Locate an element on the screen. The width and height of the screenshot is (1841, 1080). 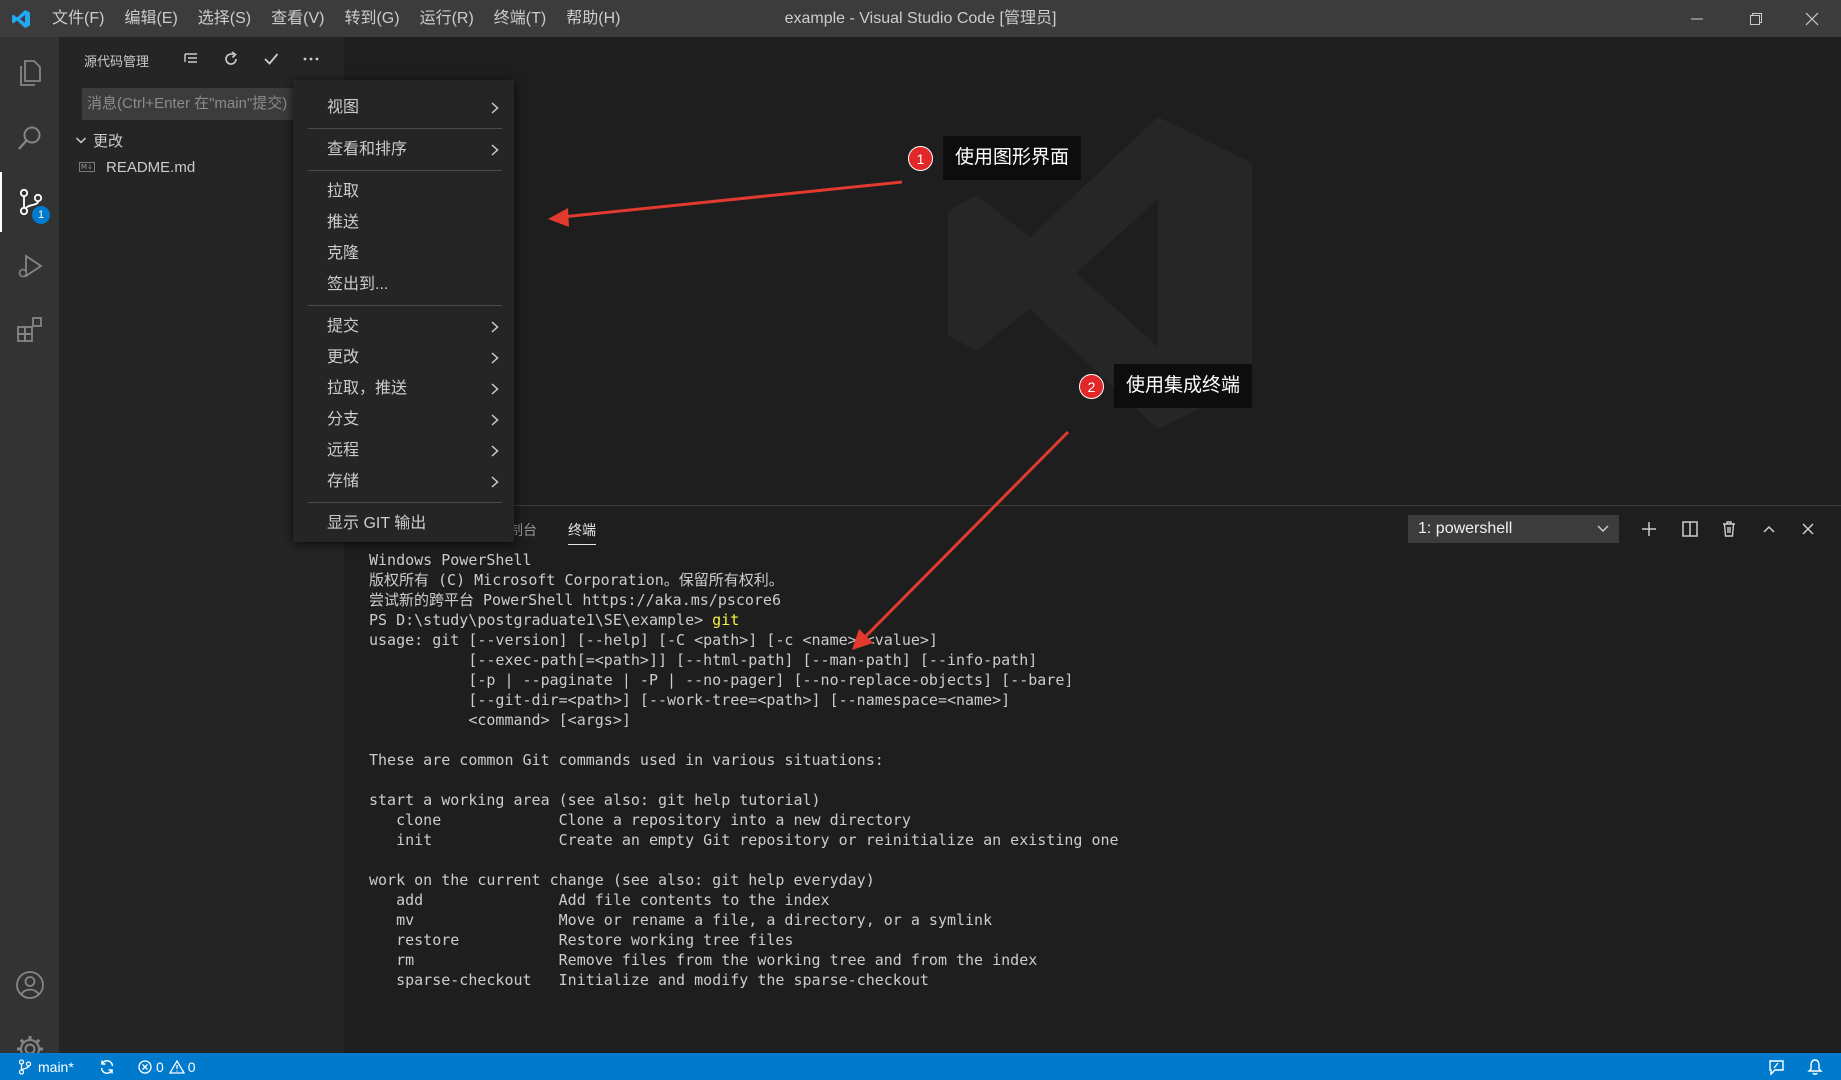
menu-item: 视图 is located at coordinates (403, 107).